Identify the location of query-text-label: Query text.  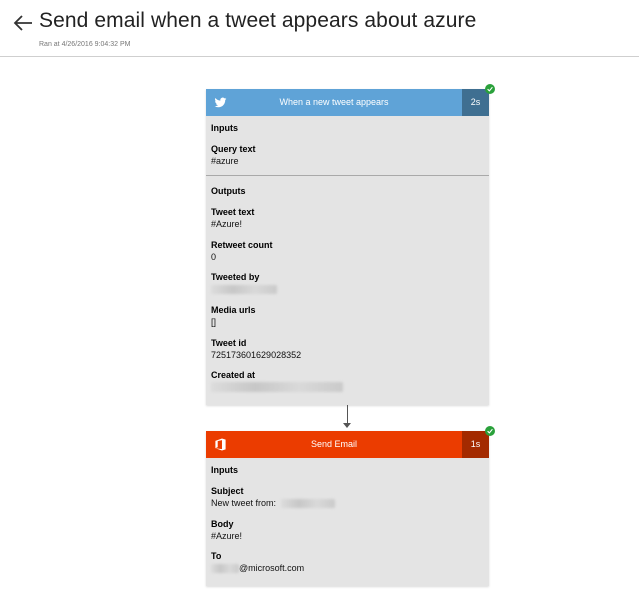
(233, 149).